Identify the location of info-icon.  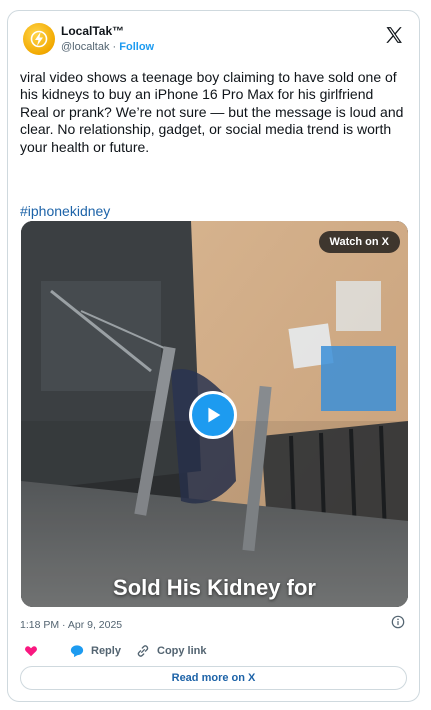
(398, 622).